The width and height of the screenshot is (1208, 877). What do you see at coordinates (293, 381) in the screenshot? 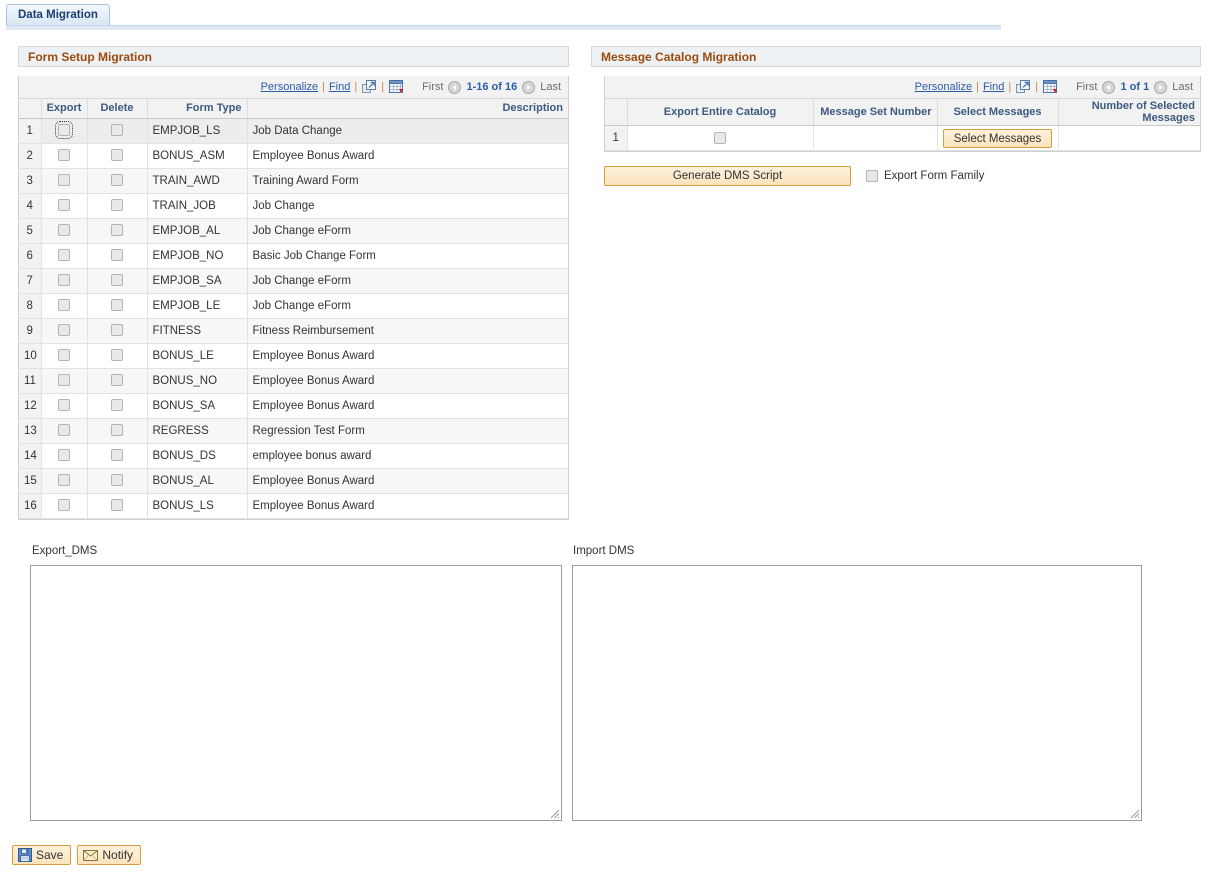
I see `table-row: 11 BONUS_NO Employee Bonus Award` at bounding box center [293, 381].